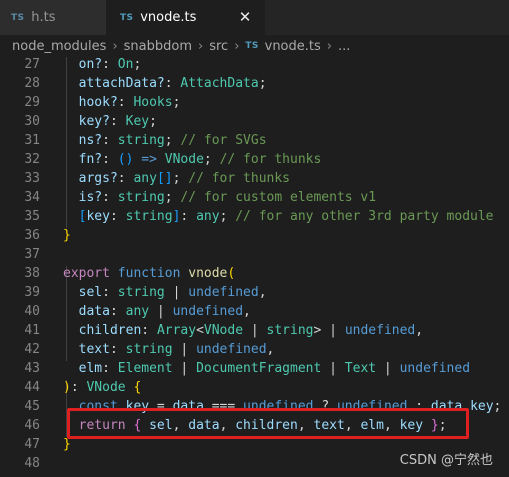 This screenshot has width=509, height=477. What do you see at coordinates (32, 178) in the screenshot?
I see `line-number: 33` at bounding box center [32, 178].